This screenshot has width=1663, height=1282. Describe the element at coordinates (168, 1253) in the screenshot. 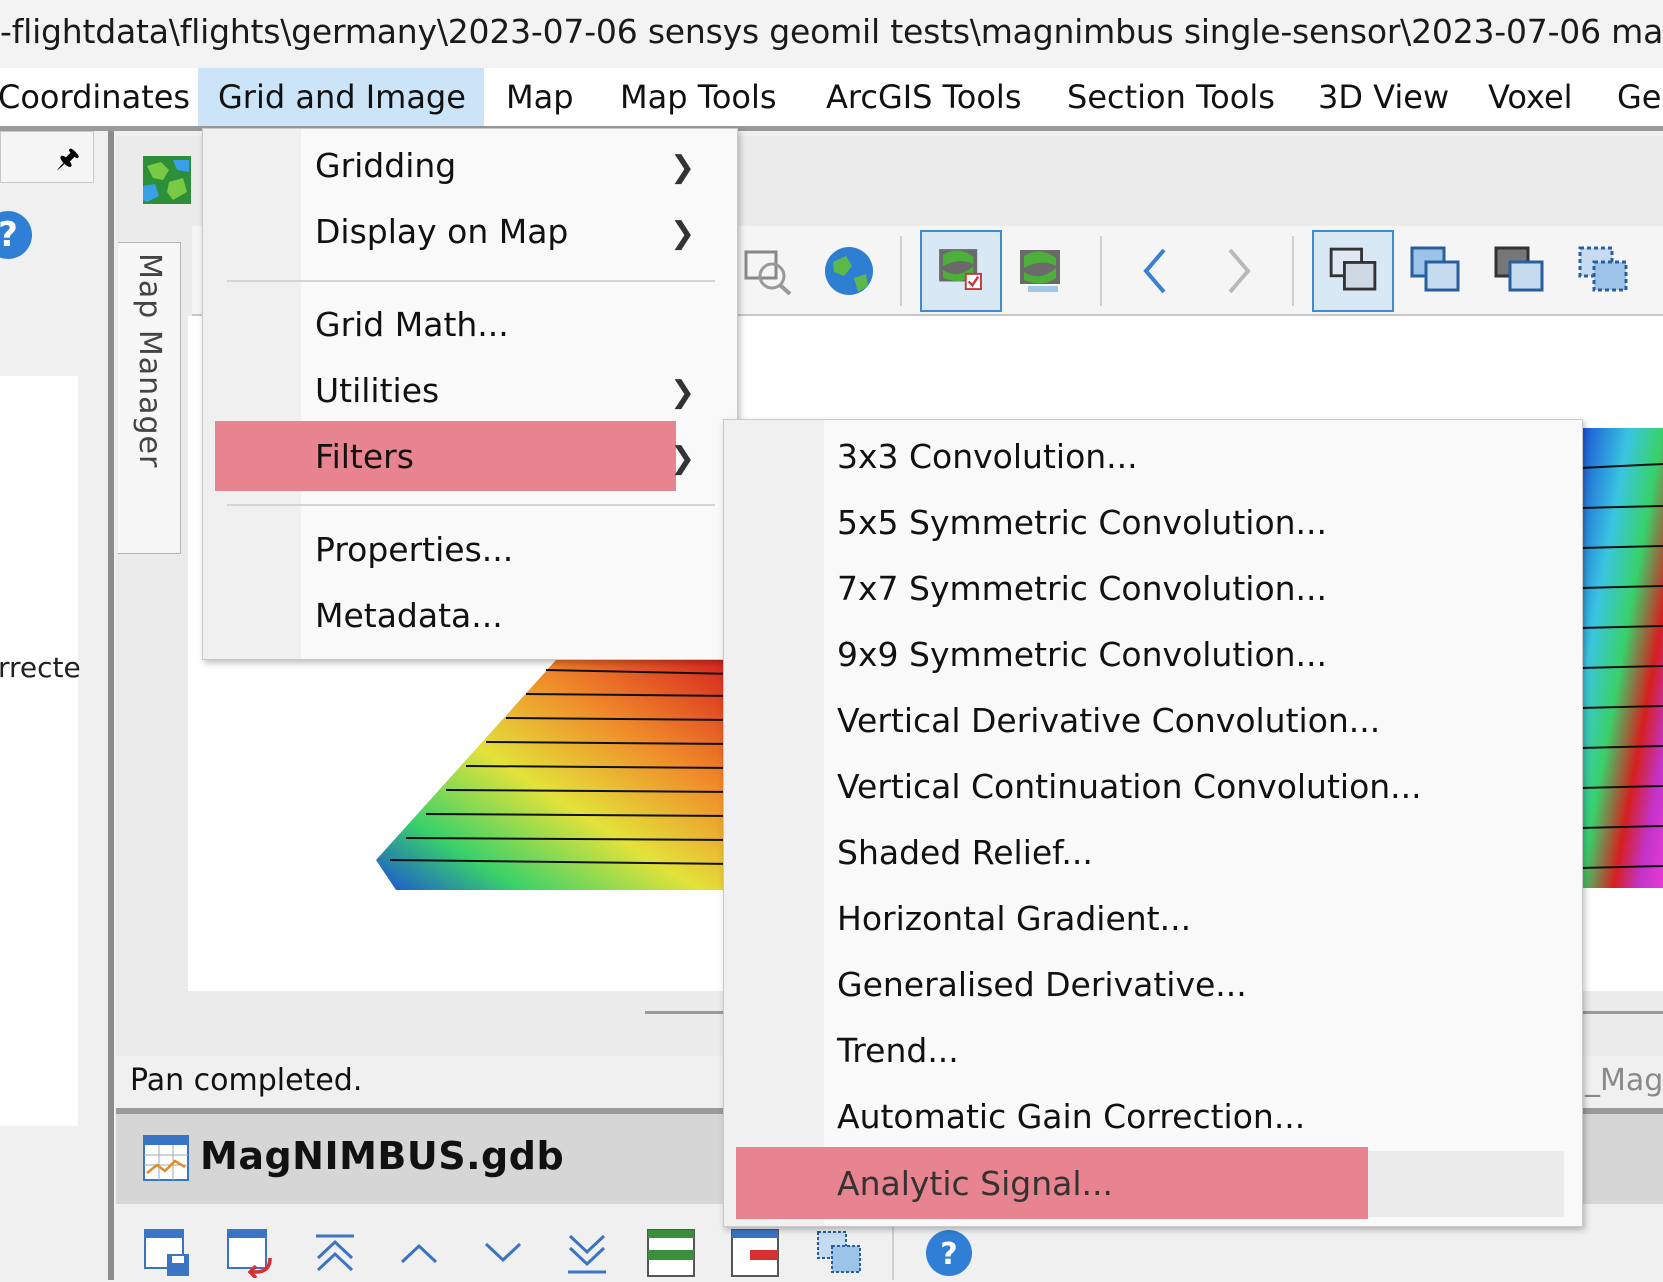

I see `save-database-icon` at that location.